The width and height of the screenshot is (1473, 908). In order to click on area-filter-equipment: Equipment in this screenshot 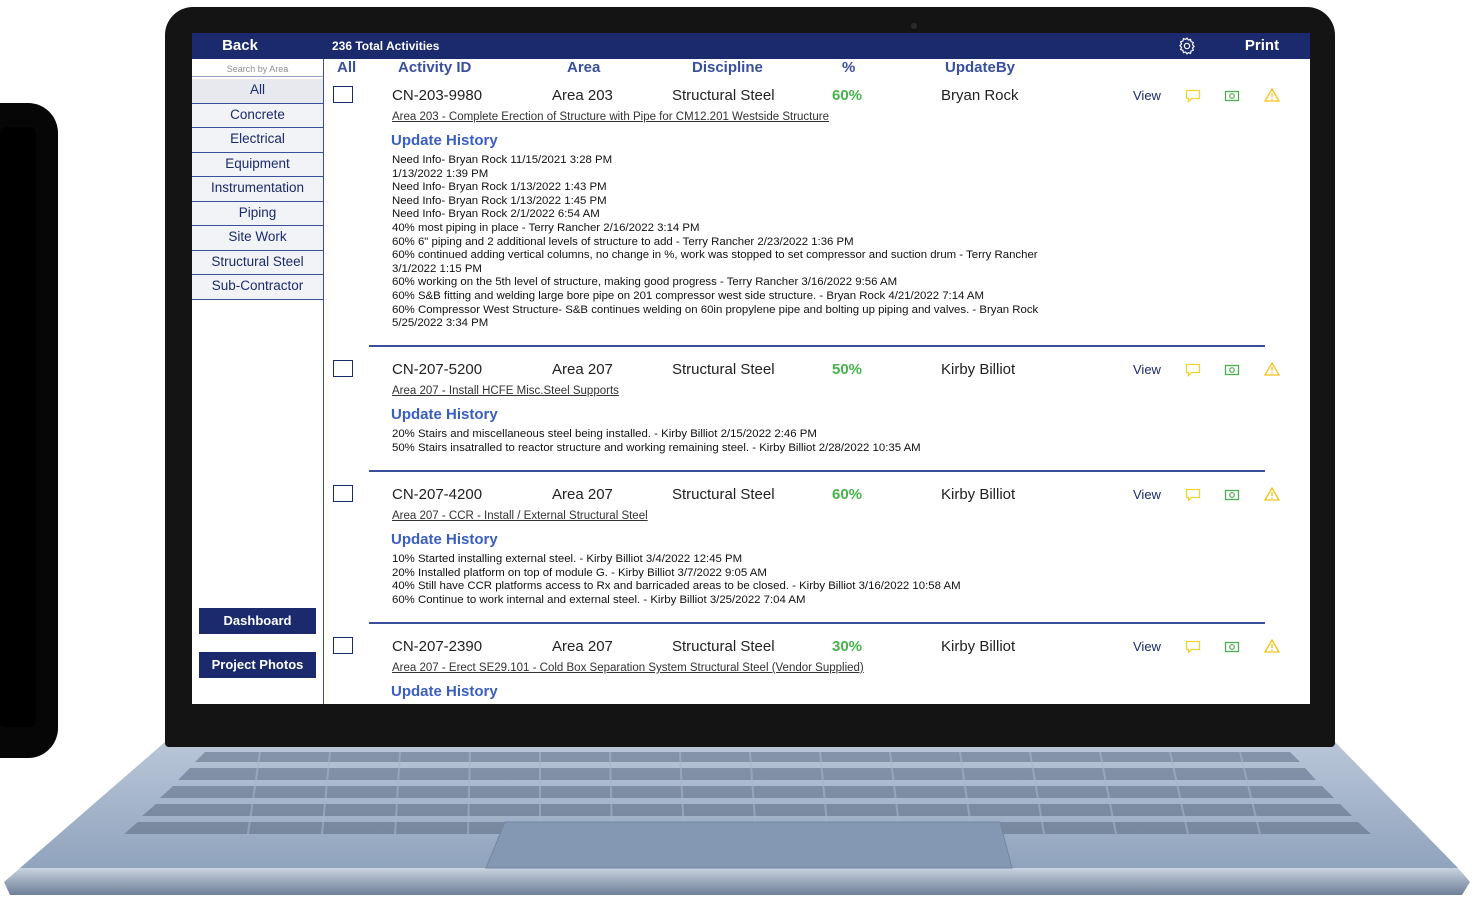, I will do `click(257, 164)`.